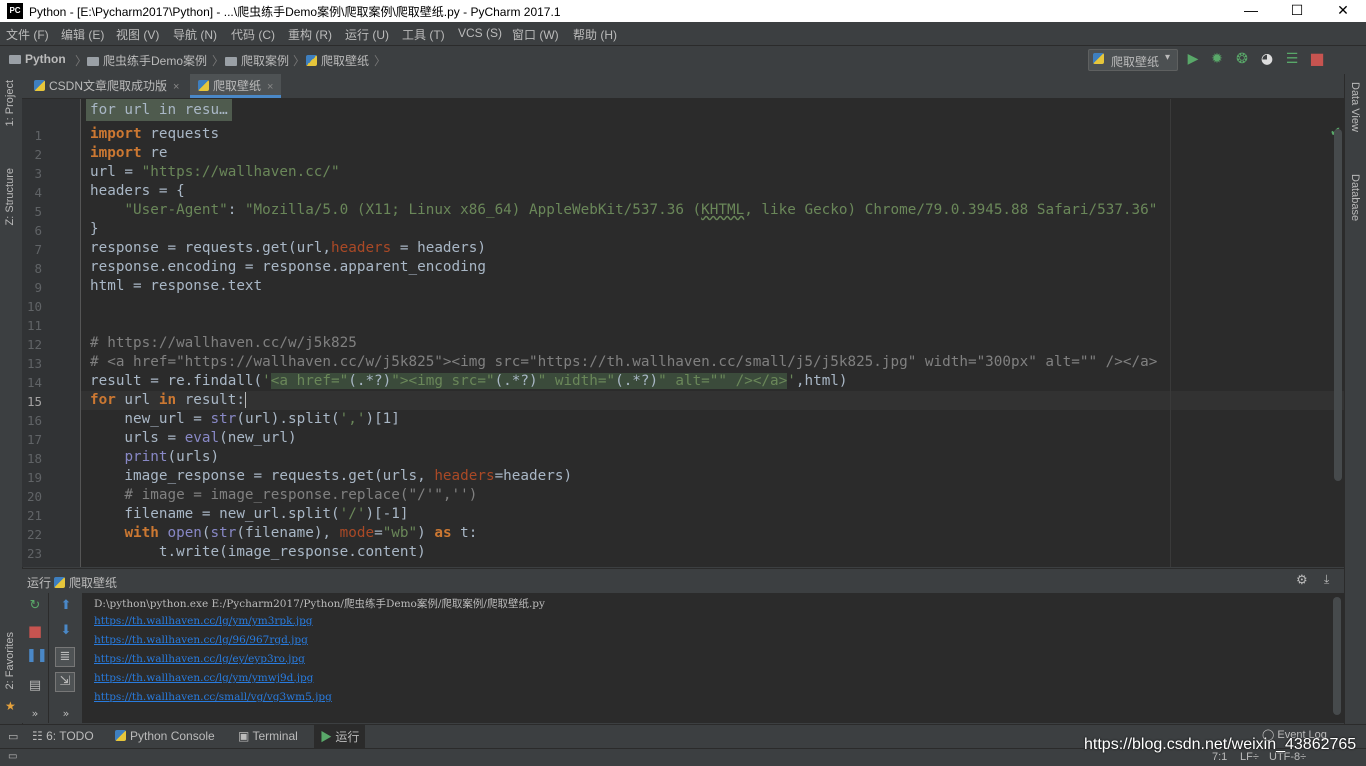 The width and height of the screenshot is (1366, 766). I want to click on right-tool-strip: Data View Database, so click(1355, 399).